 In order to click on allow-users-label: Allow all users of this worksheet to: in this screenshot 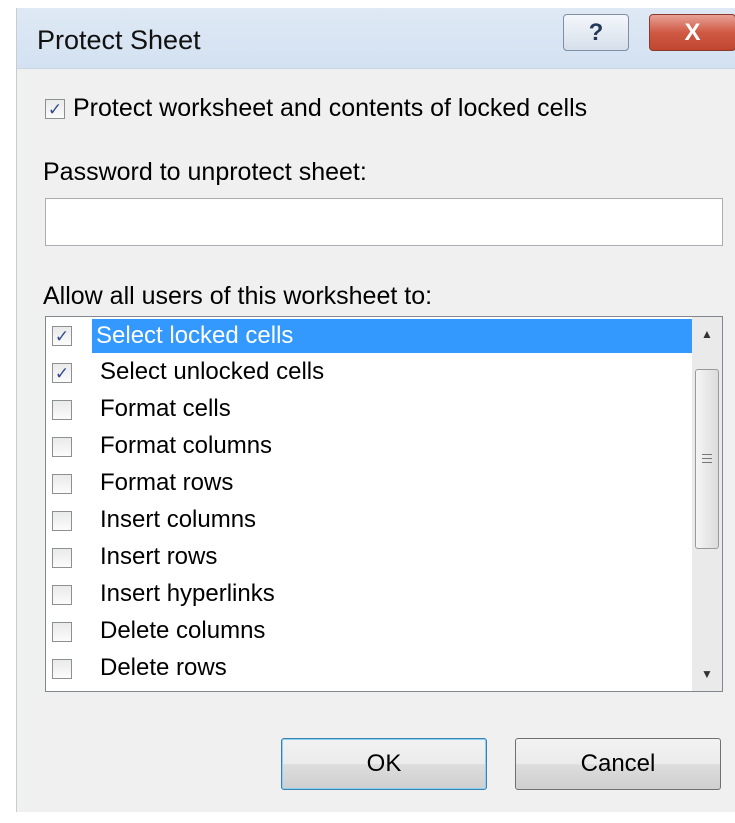, I will do `click(238, 296)`.